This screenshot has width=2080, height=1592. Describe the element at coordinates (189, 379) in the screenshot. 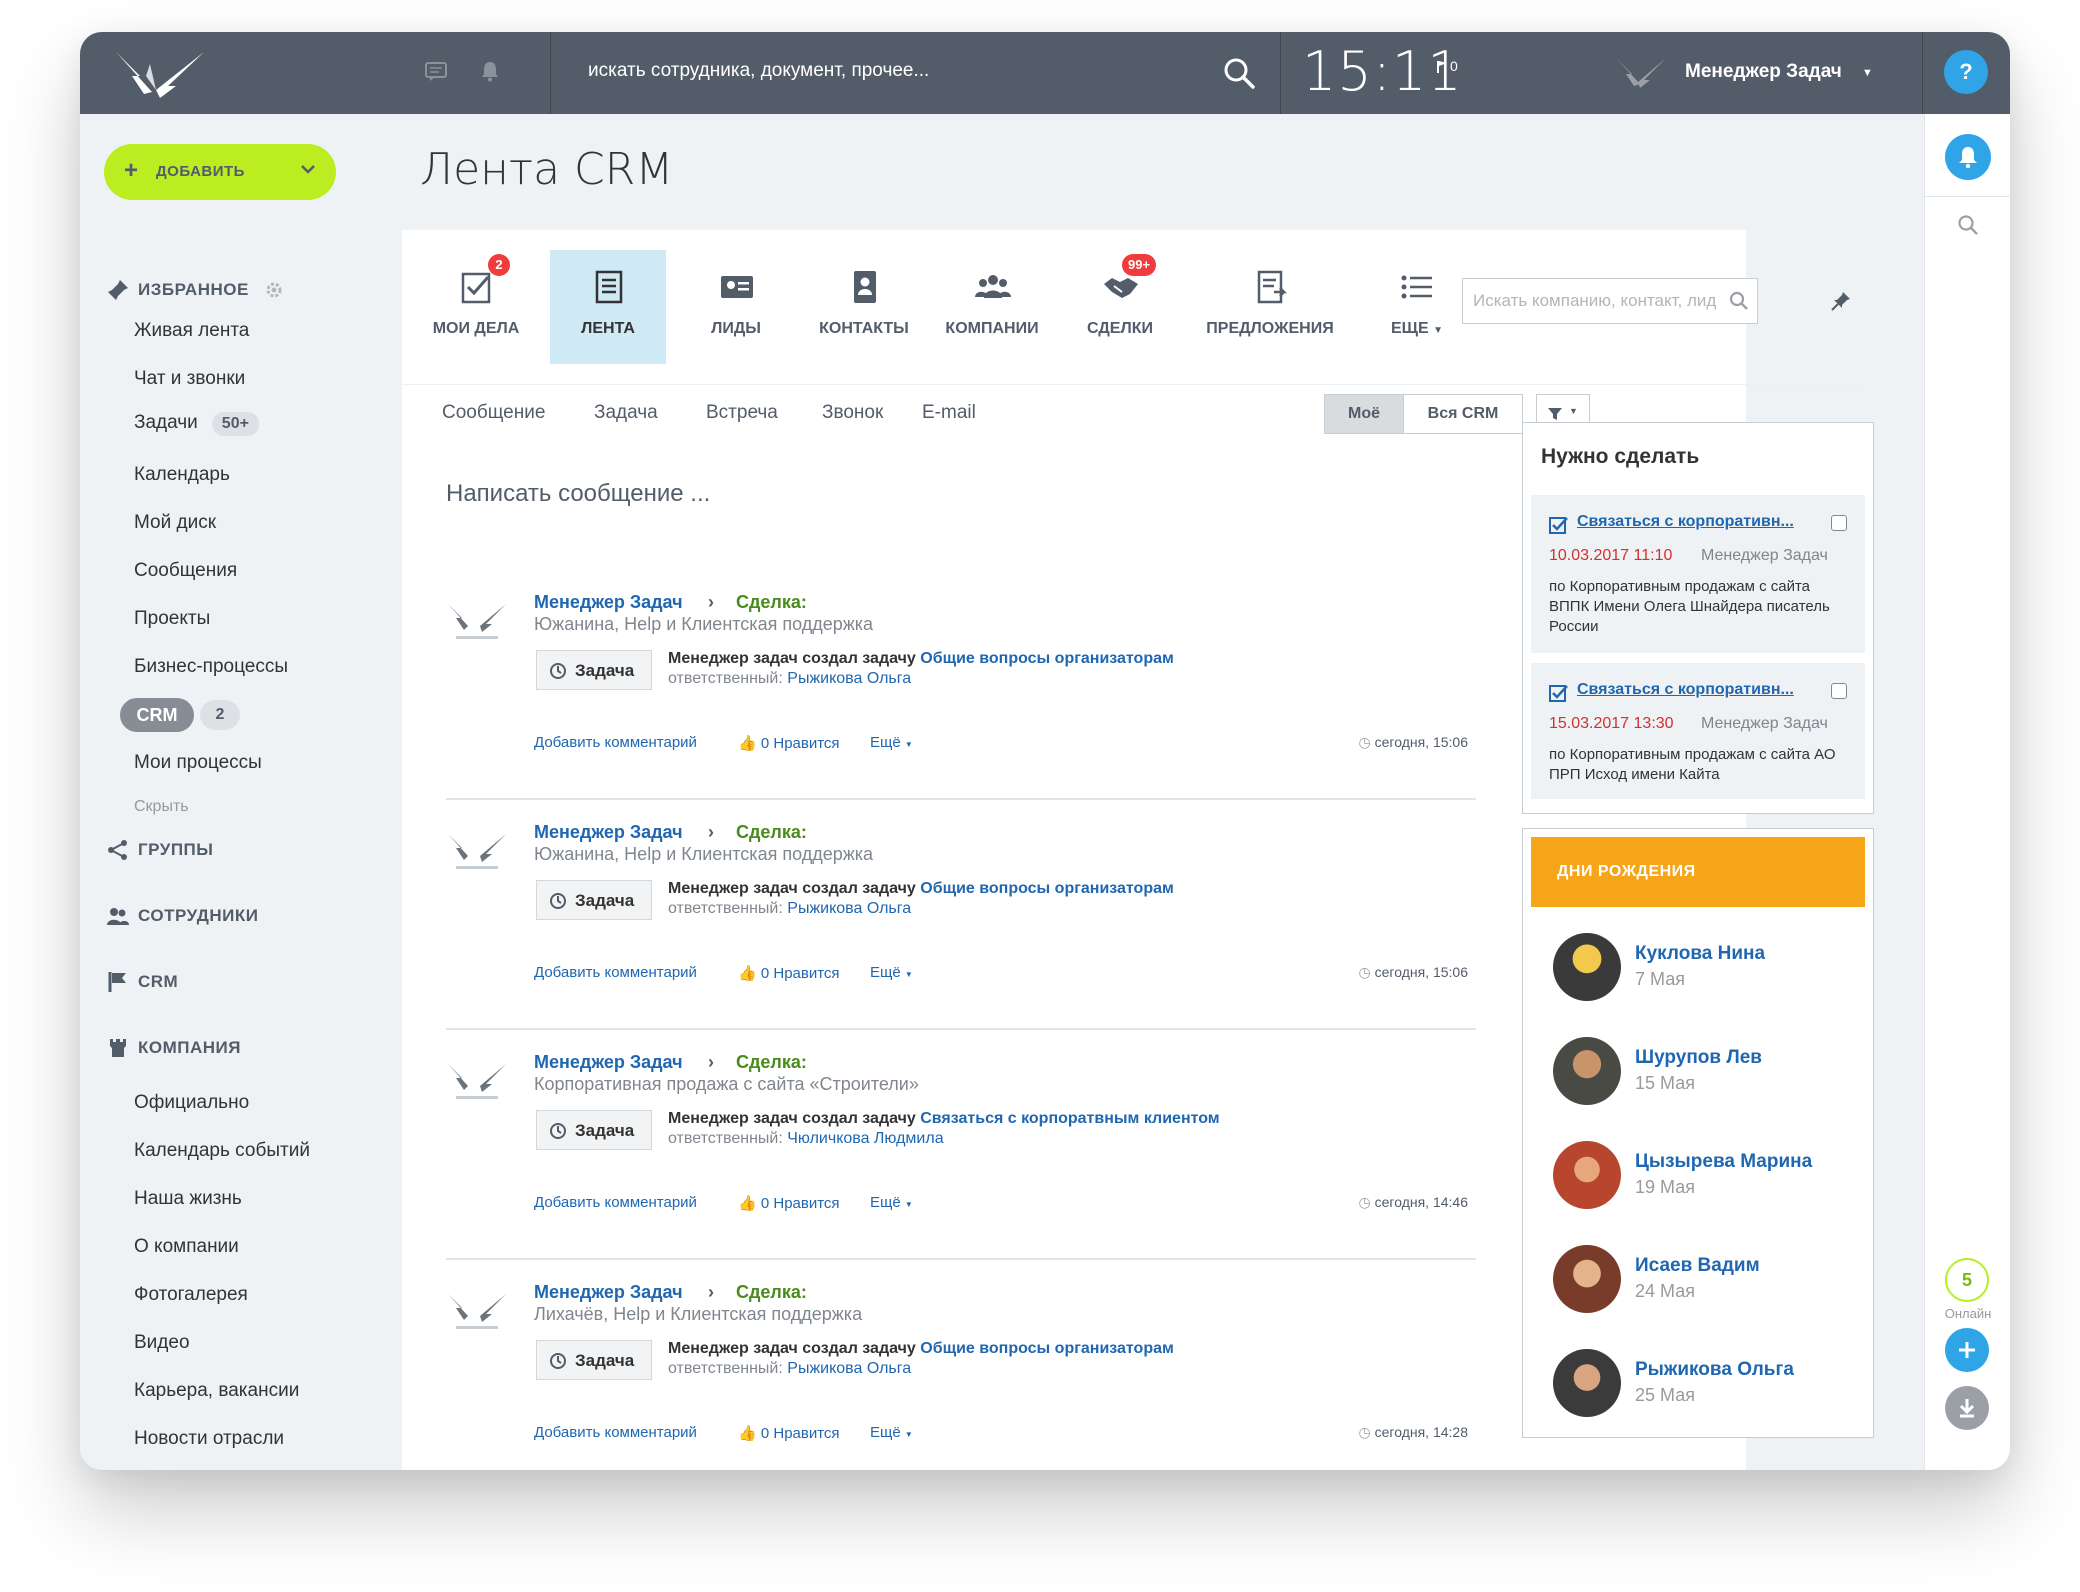

I see `sidebar-item-chat: Чат и звонки` at that location.